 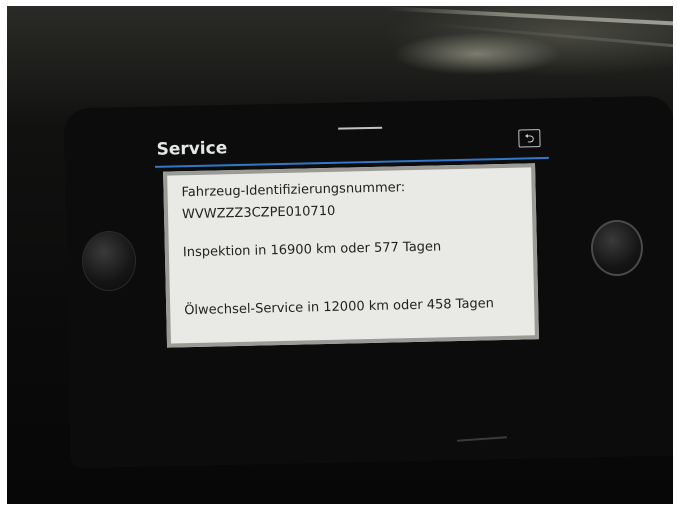 I want to click on menu-handle, so click(x=360, y=128).